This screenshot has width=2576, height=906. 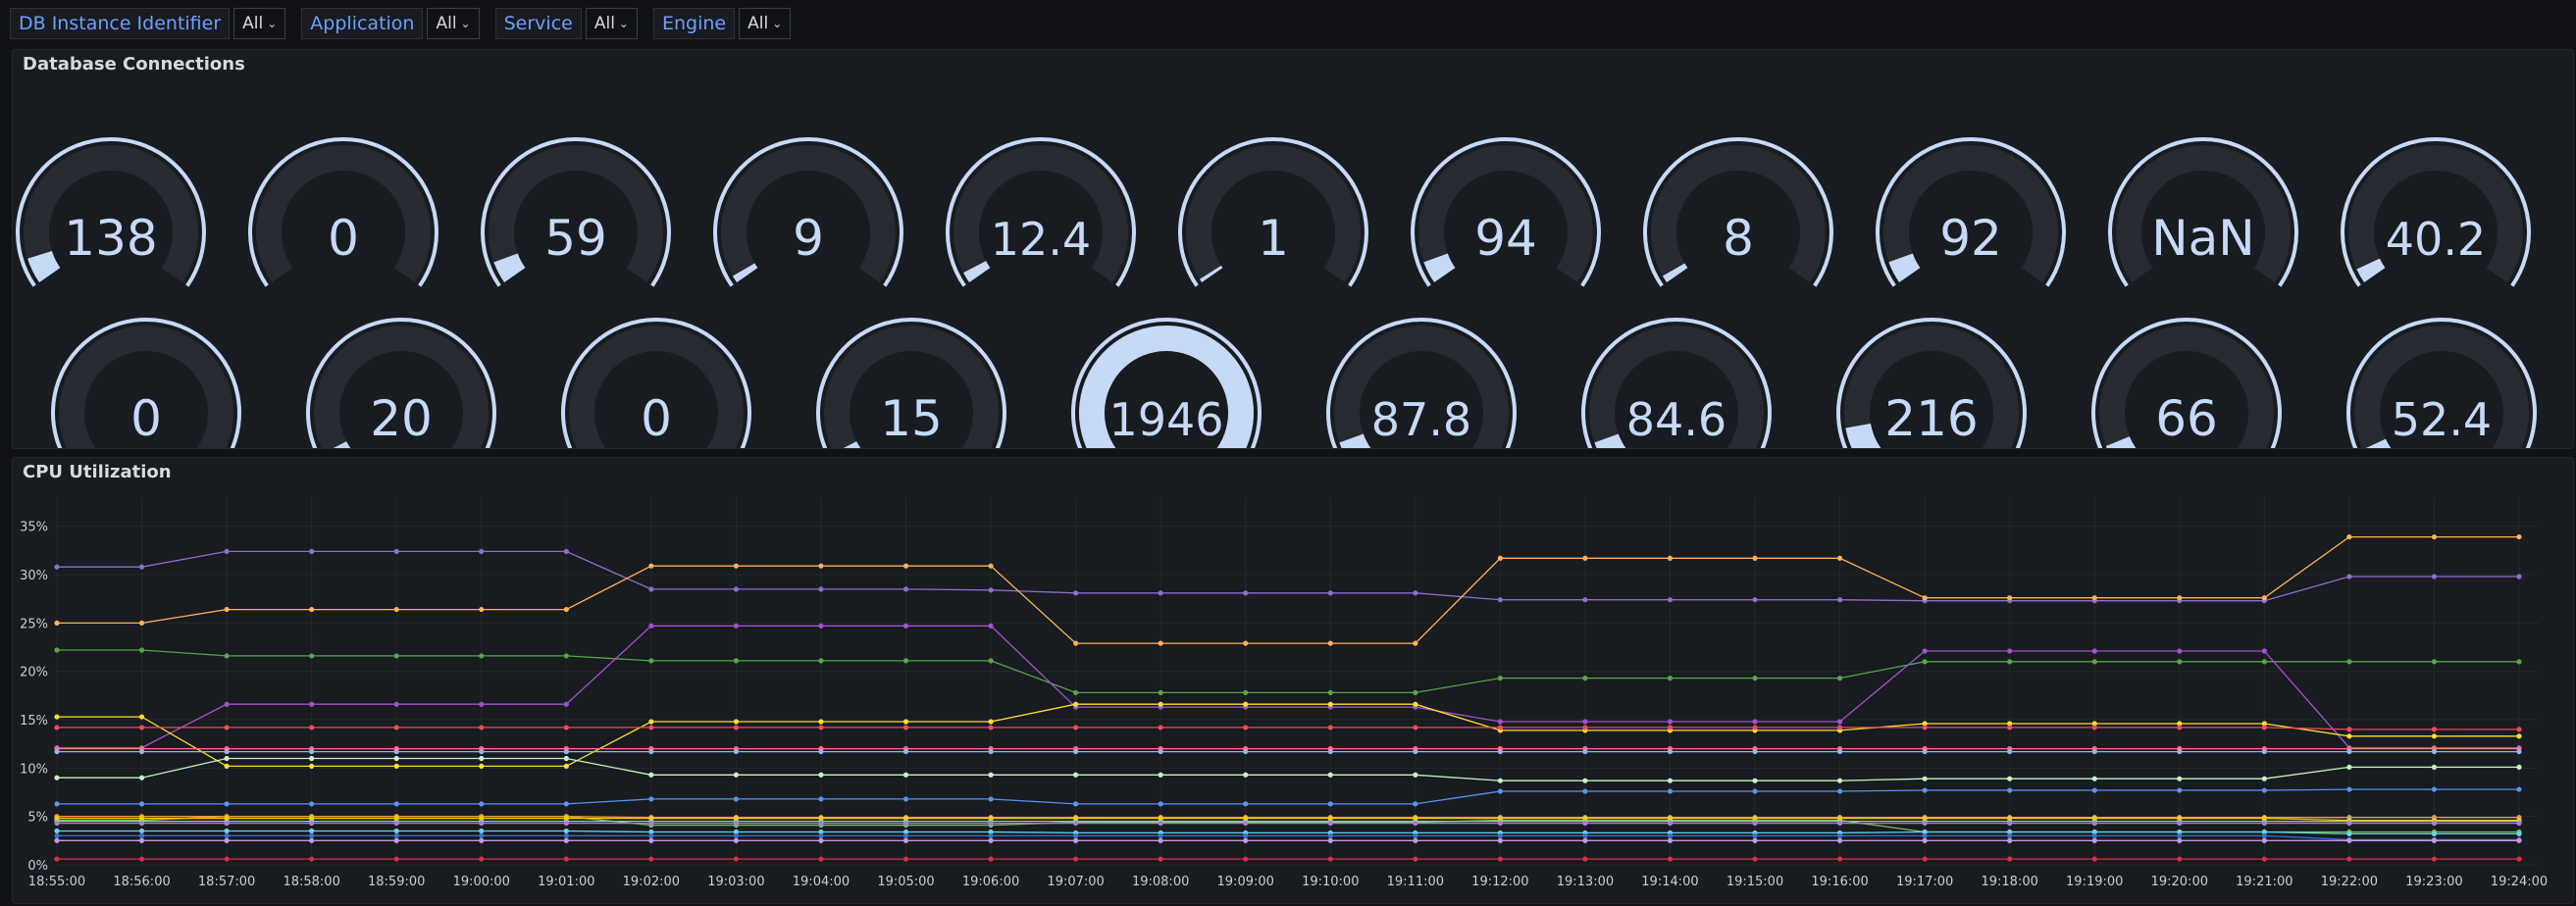 What do you see at coordinates (146, 419) in the screenshot?
I see `gauge-value: 0` at bounding box center [146, 419].